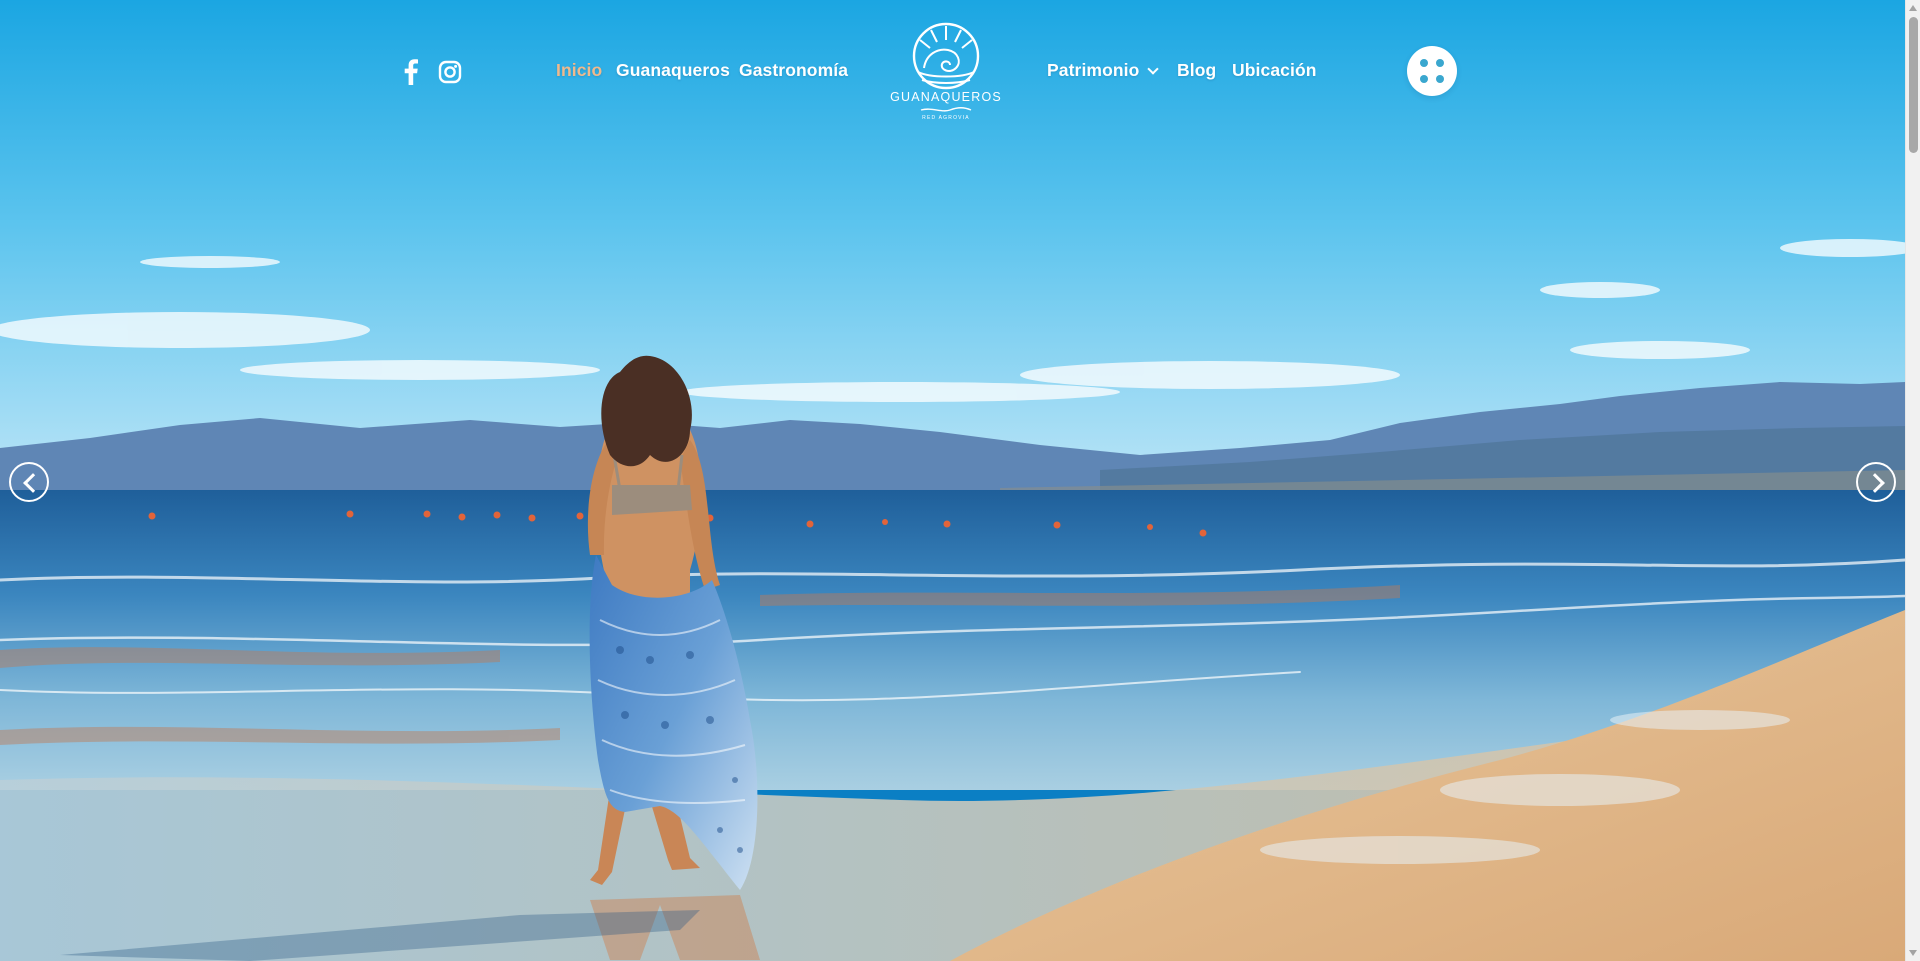 This screenshot has width=1920, height=961. Describe the element at coordinates (946, 56) in the screenshot. I see `shell-sun-logo-icon` at that location.